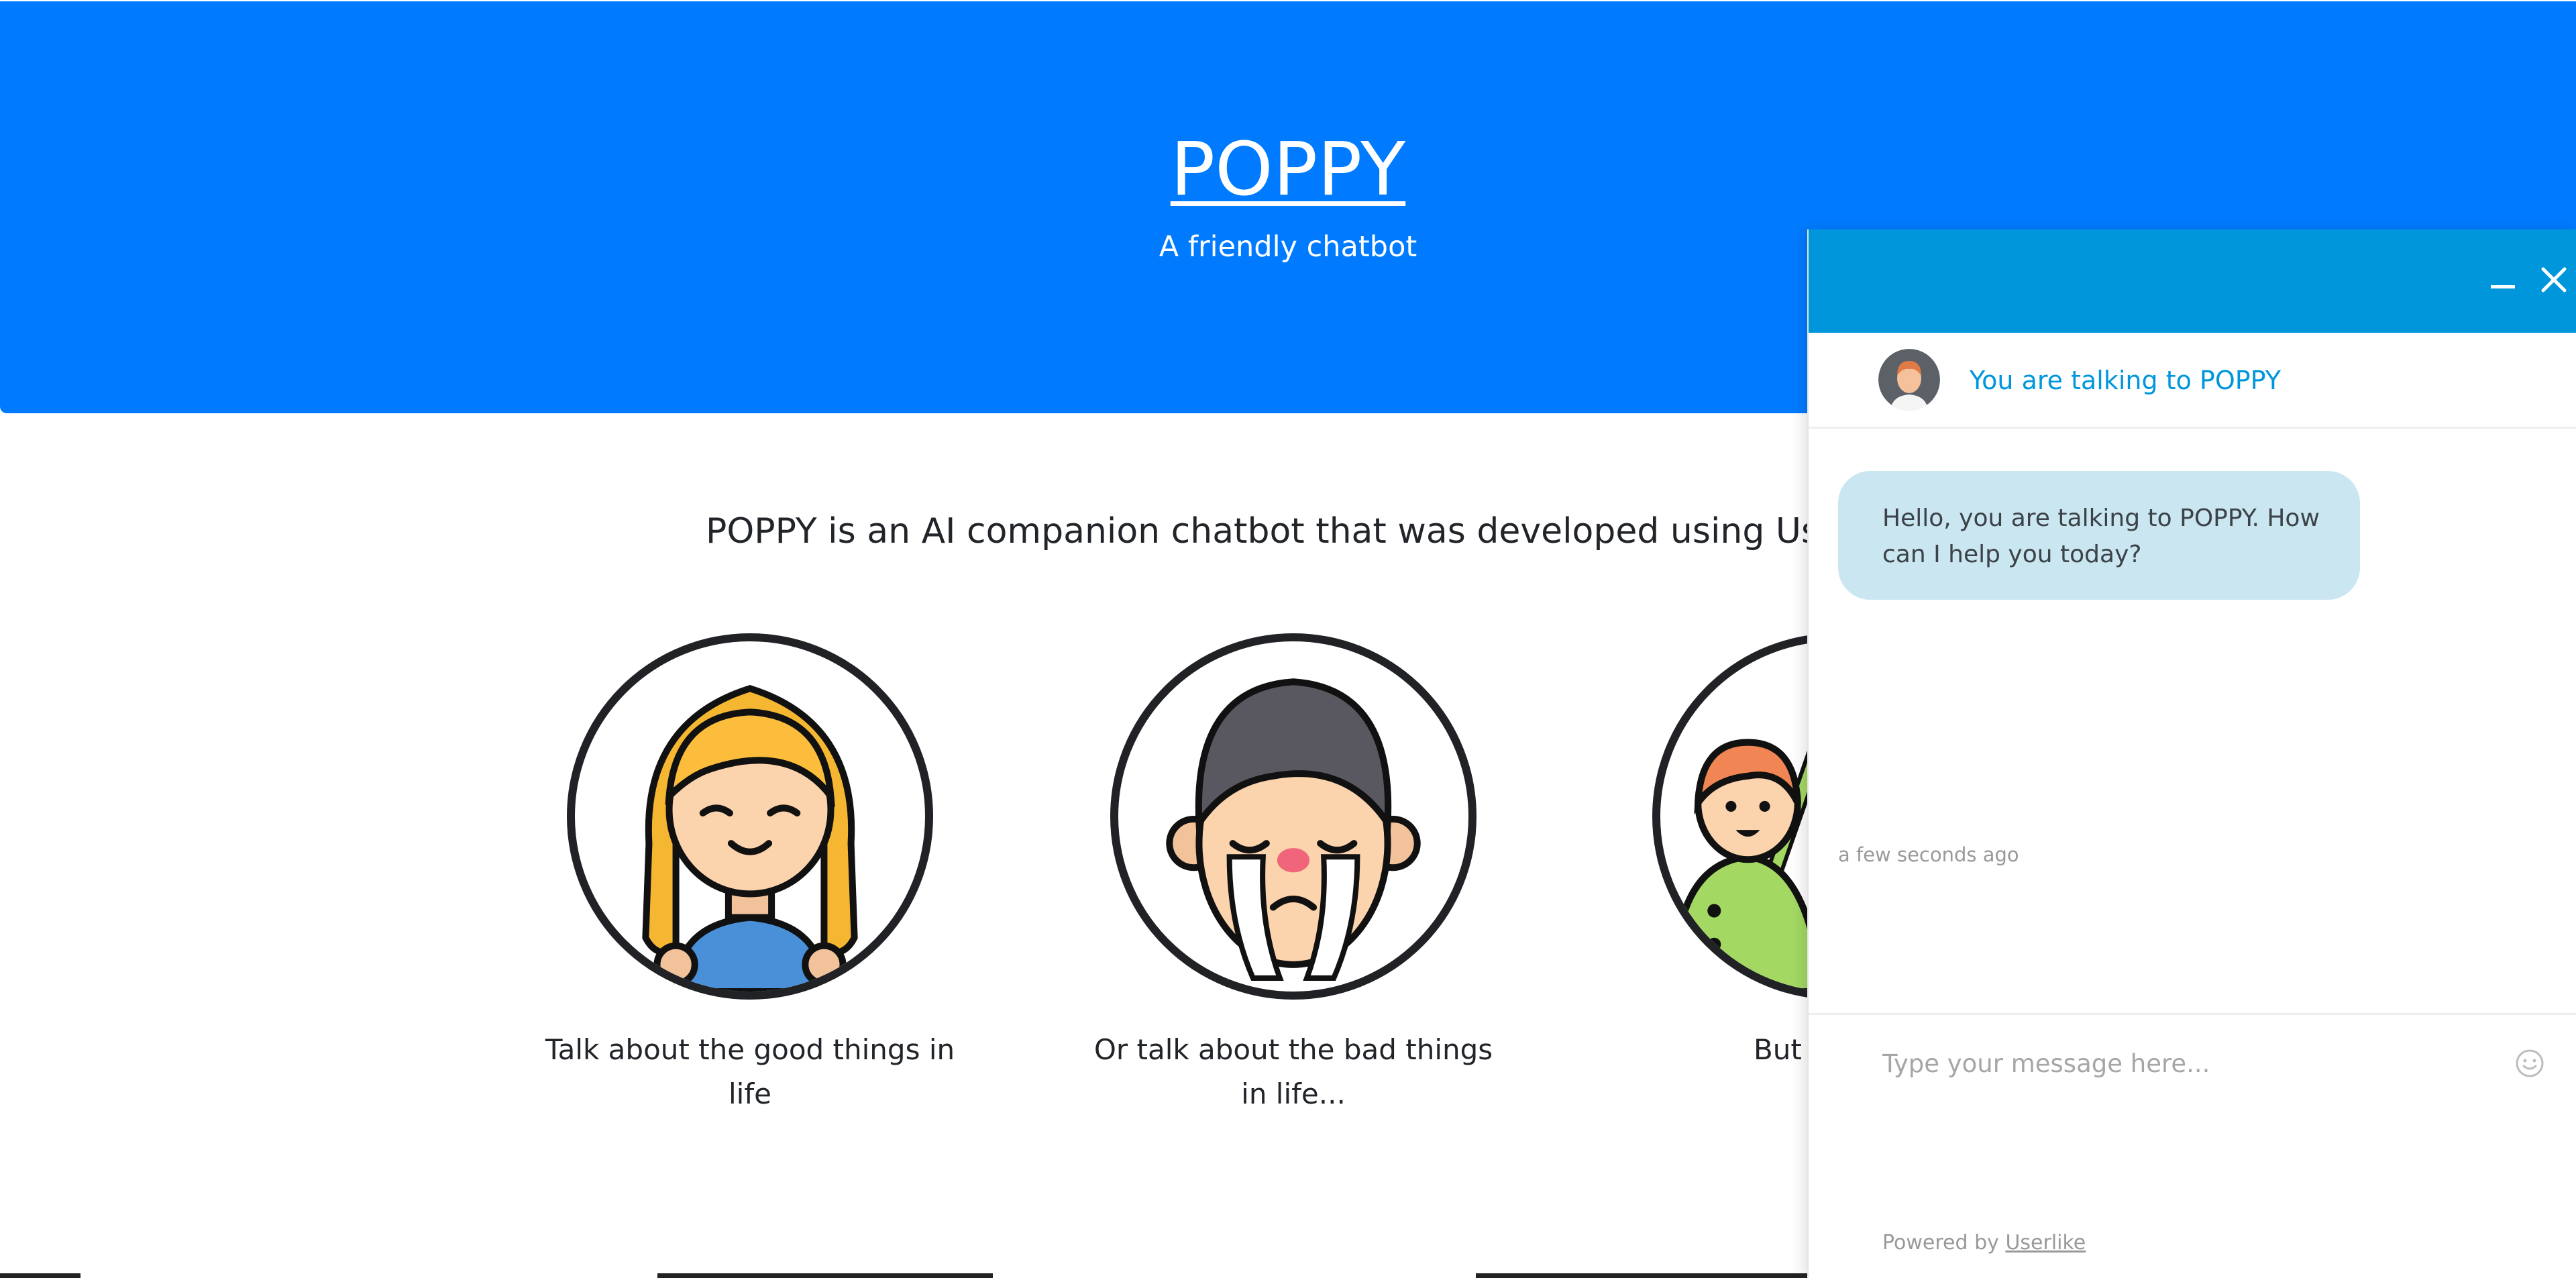 This screenshot has height=1278, width=2576. Describe the element at coordinates (2502, 279) in the screenshot. I see `minimize-icon` at that location.